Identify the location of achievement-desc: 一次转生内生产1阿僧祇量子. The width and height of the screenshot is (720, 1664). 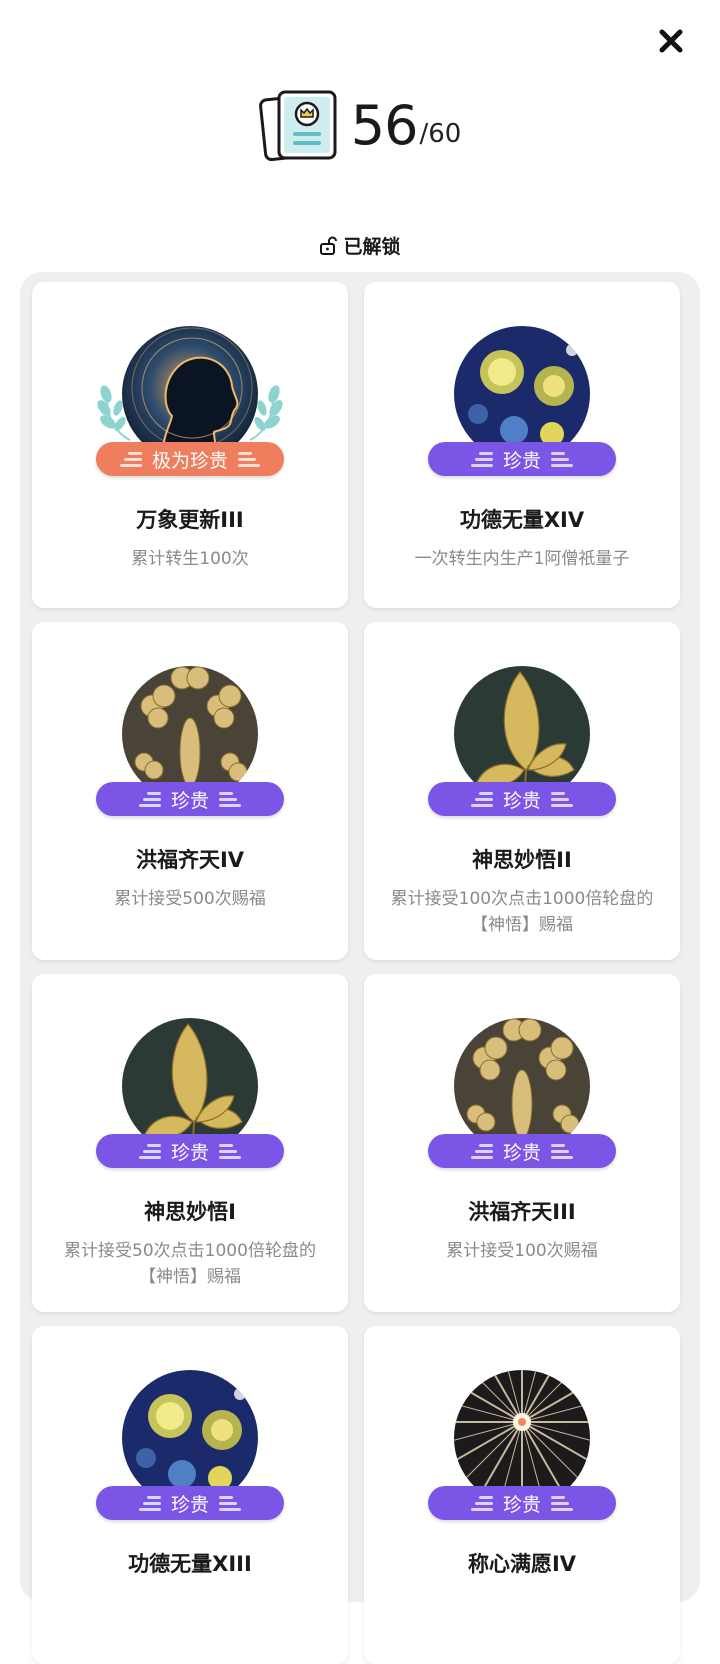
(522, 559).